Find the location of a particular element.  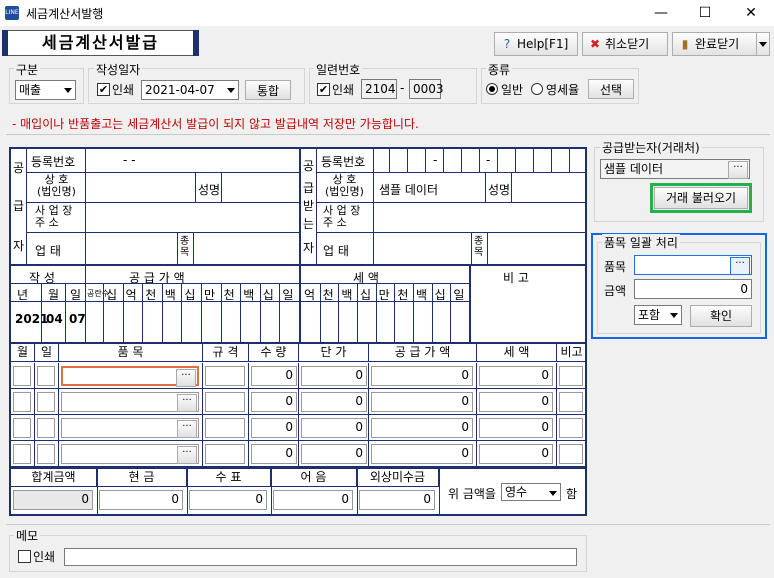

written-year: 2021 is located at coordinates (32, 319).